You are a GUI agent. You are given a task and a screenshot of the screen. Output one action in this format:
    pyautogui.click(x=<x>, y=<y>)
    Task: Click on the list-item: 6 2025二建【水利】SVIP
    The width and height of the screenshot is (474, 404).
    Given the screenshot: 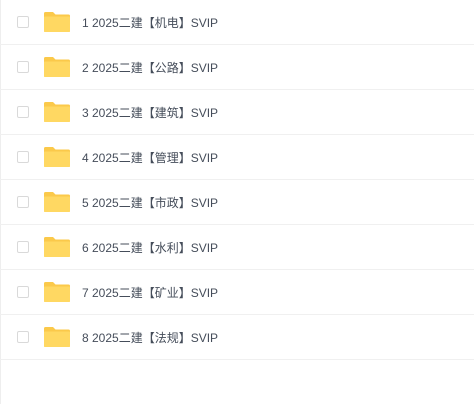 What is the action you would take?
    pyautogui.click(x=237, y=247)
    